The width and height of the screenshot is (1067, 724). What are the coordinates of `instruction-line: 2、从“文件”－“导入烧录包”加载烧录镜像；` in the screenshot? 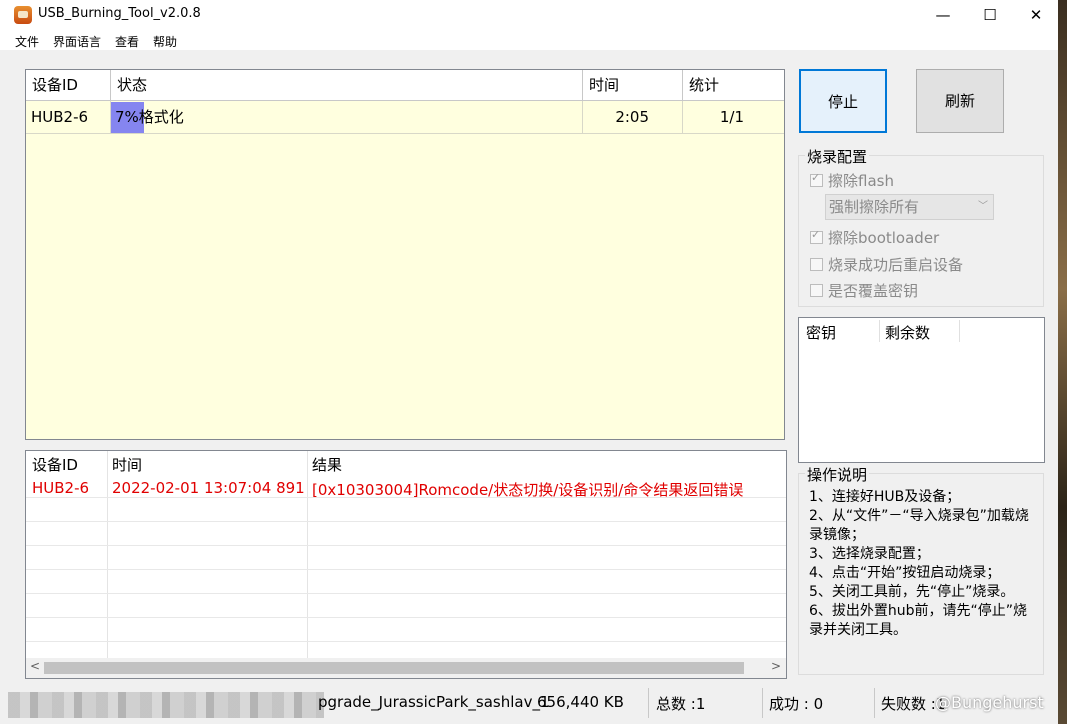 It's located at (919, 525).